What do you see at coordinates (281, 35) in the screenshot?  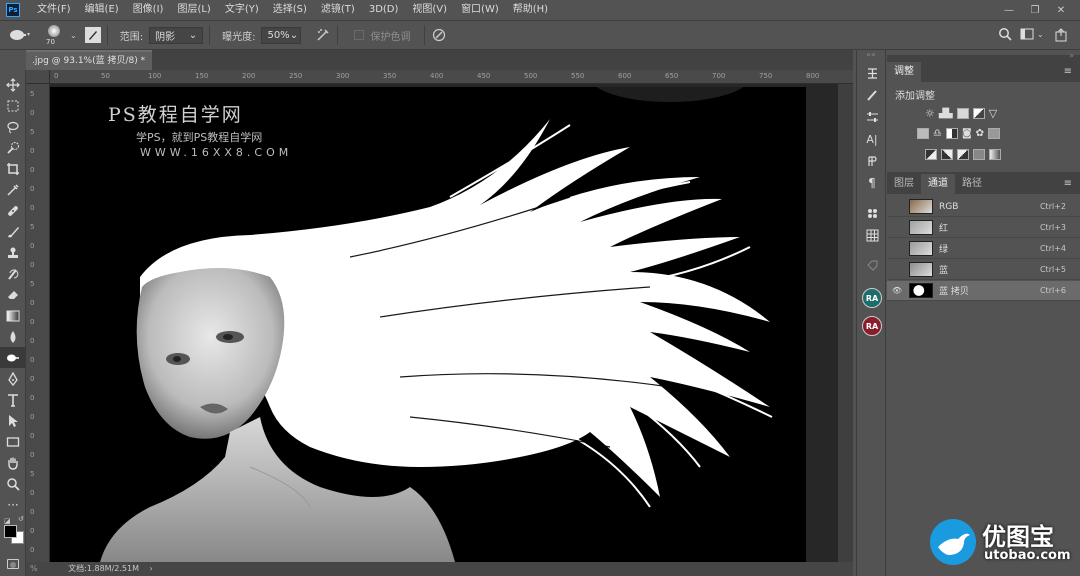 I see `exposure-input: 50% ⌄` at bounding box center [281, 35].